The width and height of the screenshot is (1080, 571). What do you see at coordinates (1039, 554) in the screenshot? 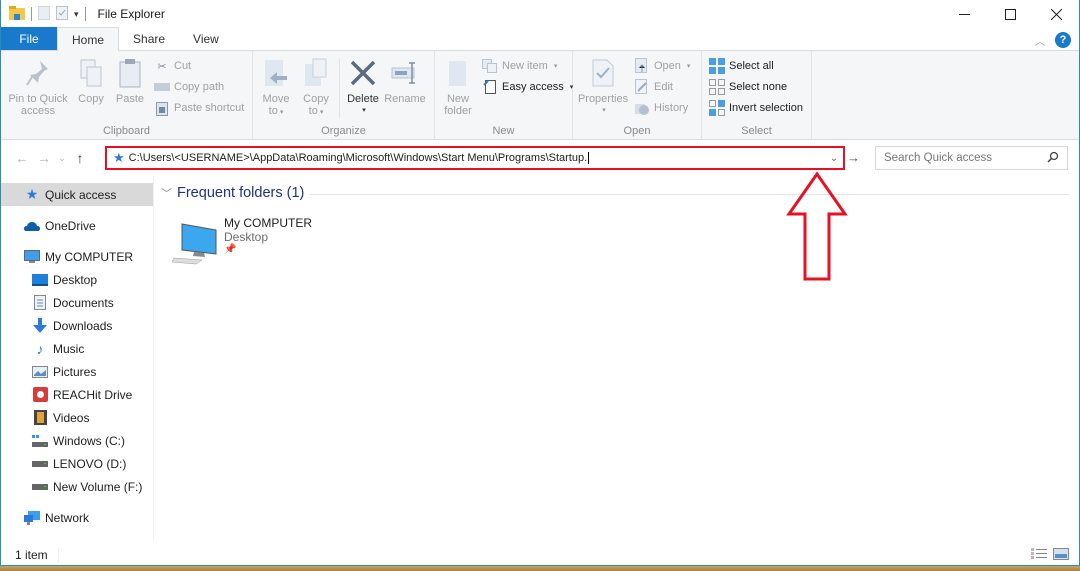
I see `details-view-button` at bounding box center [1039, 554].